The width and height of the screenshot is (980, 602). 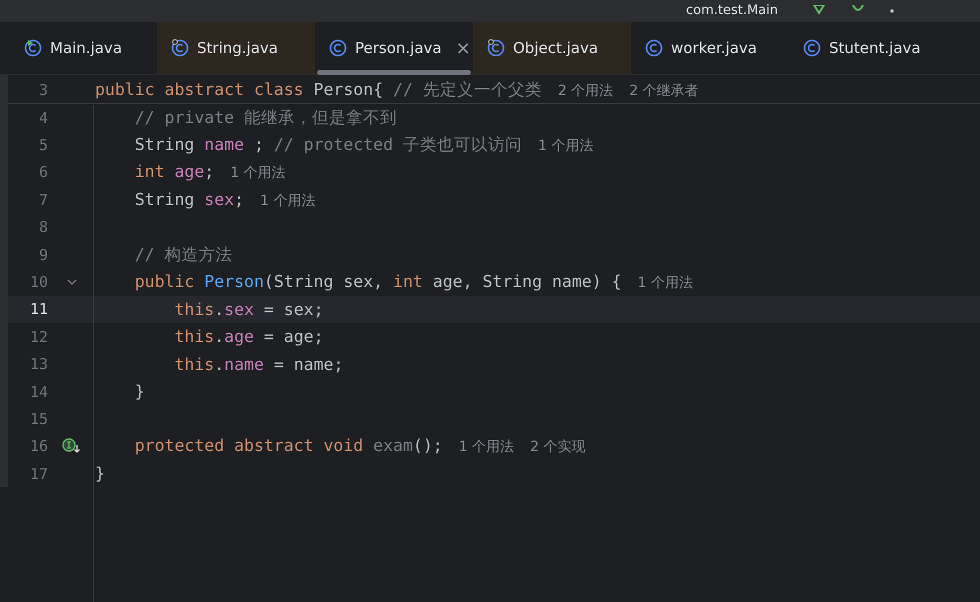 What do you see at coordinates (463, 48) in the screenshot?
I see `close-icon: ×` at bounding box center [463, 48].